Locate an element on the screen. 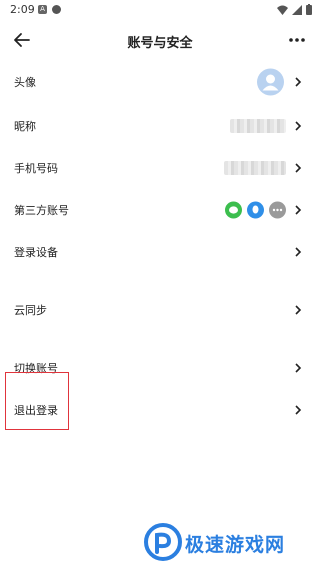  wifi-icon is located at coordinates (282, 10).